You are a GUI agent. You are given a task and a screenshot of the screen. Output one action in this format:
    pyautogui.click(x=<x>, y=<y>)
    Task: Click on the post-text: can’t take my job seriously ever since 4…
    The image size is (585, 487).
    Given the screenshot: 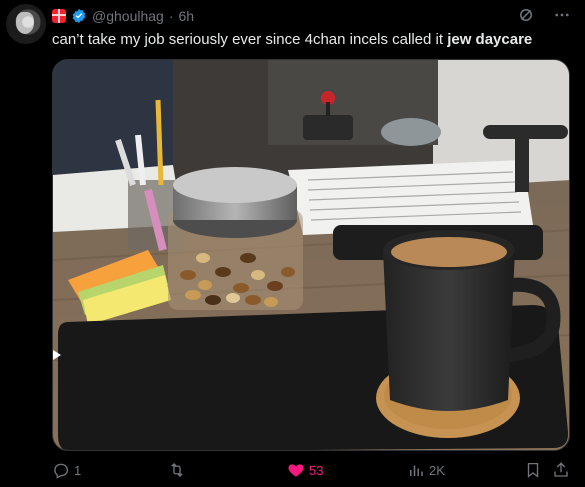 What is the action you would take?
    pyautogui.click(x=292, y=40)
    